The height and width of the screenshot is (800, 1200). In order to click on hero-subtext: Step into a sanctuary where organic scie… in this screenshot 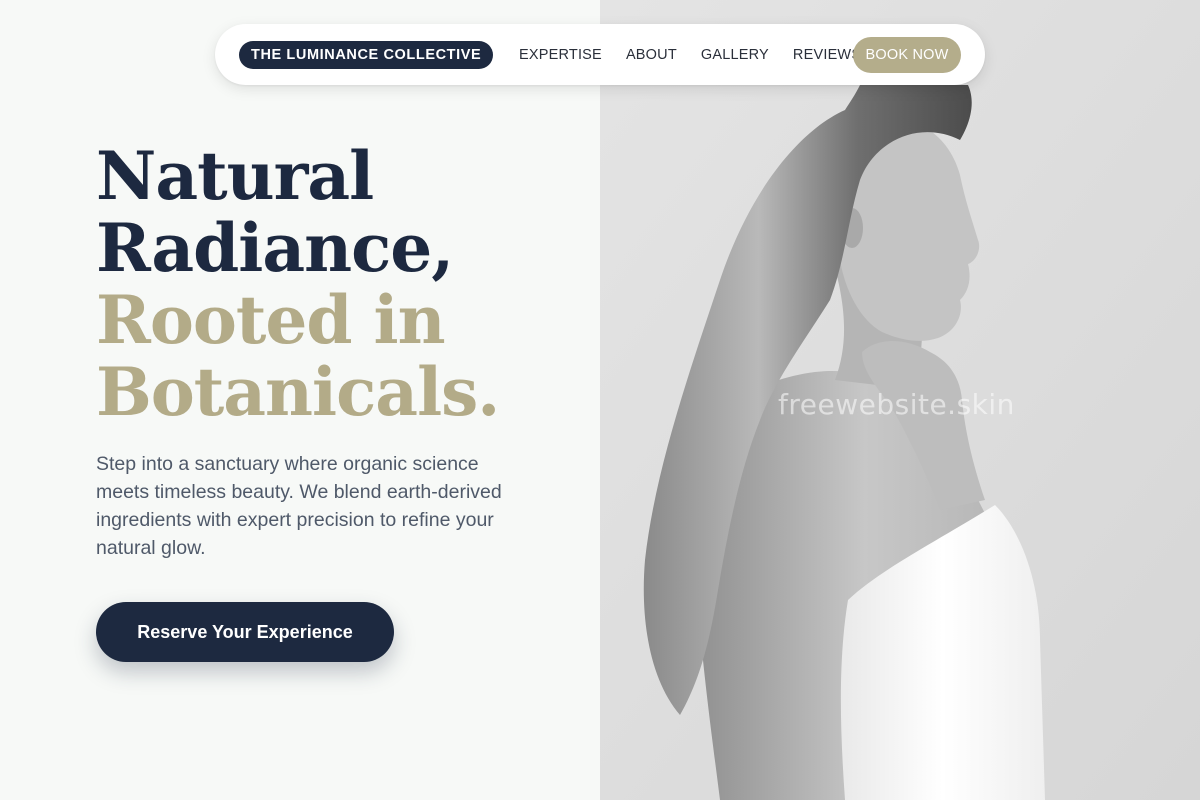, I will do `click(299, 506)`.